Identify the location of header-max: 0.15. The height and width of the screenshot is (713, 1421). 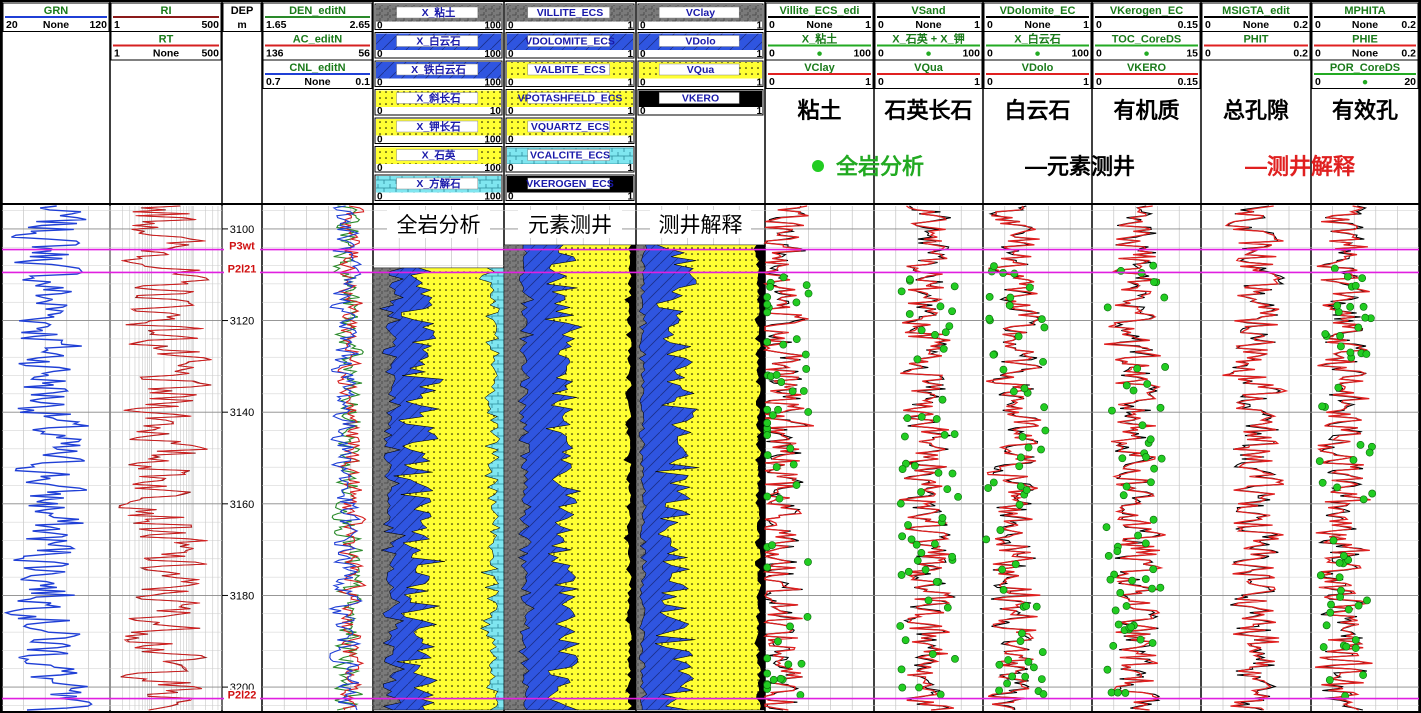
(1188, 25).